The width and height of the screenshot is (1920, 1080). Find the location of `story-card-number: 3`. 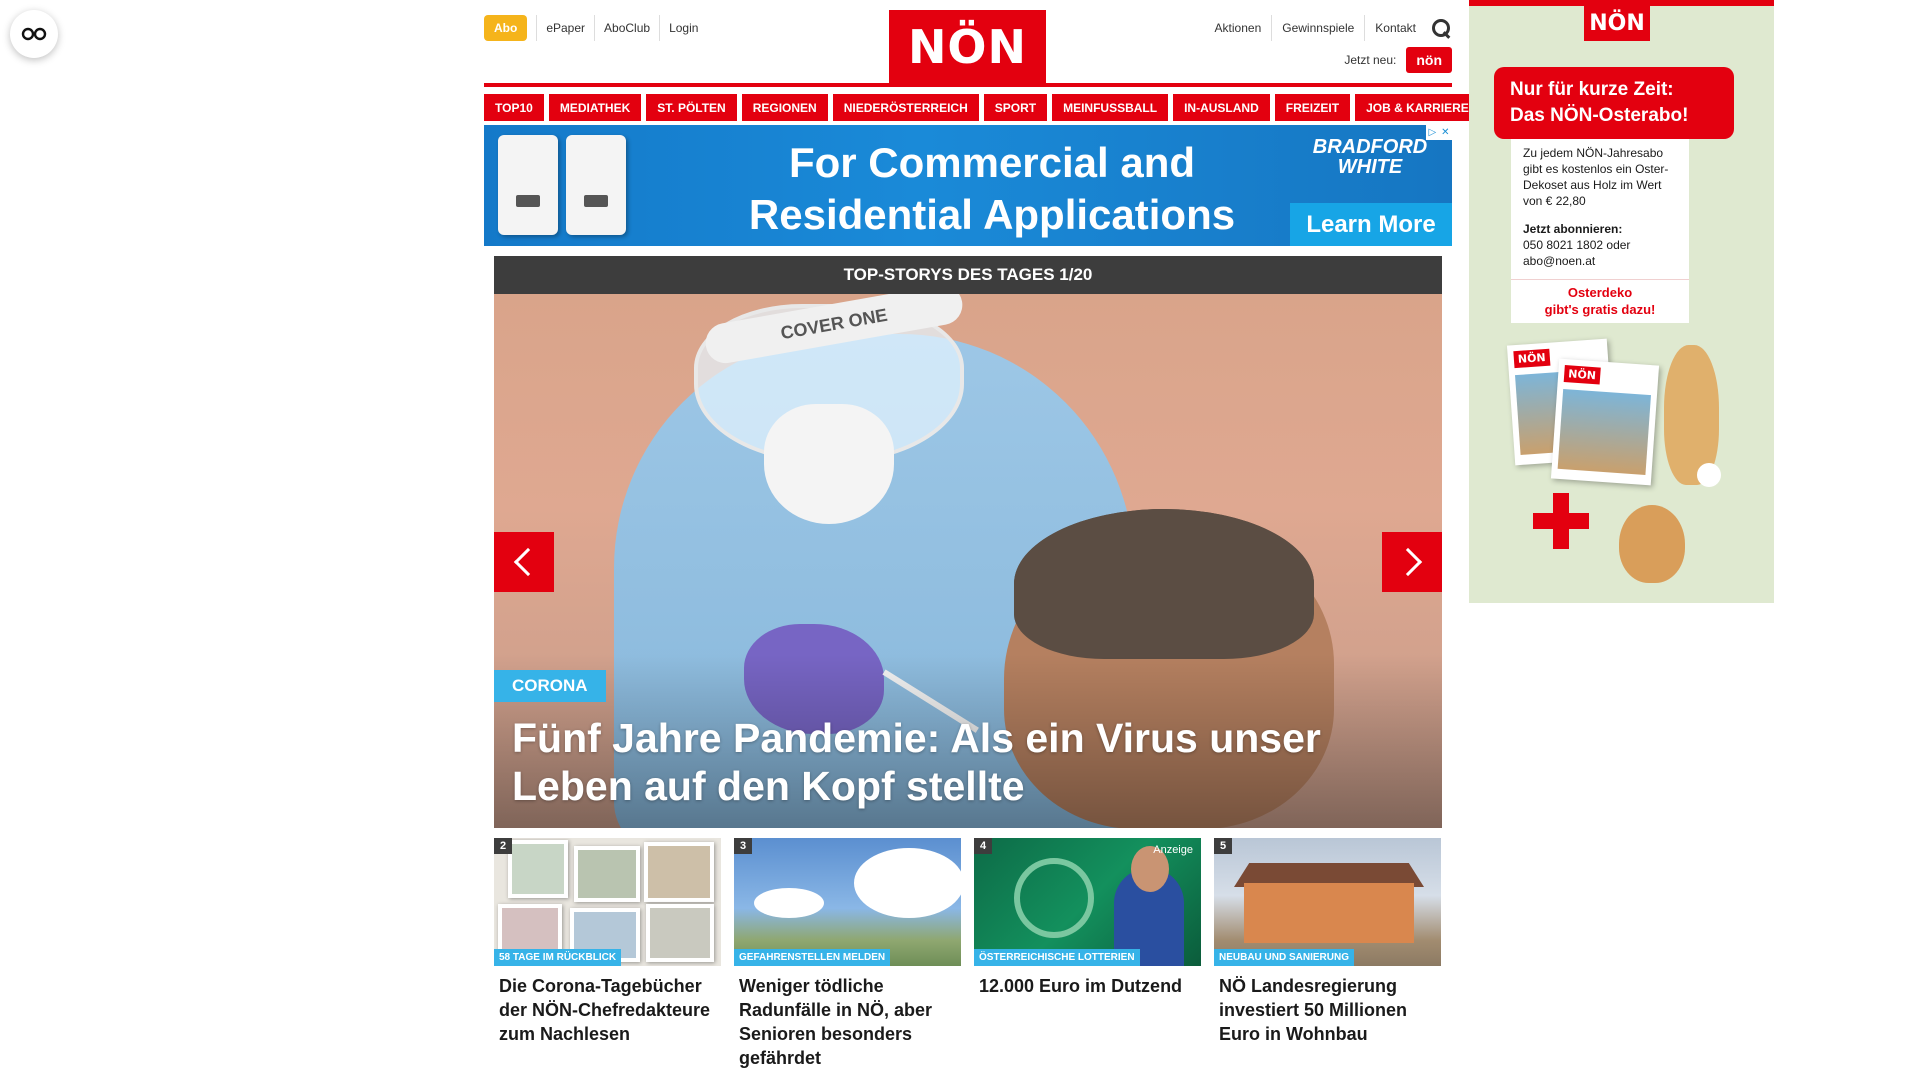

story-card-number: 3 is located at coordinates (743, 846).